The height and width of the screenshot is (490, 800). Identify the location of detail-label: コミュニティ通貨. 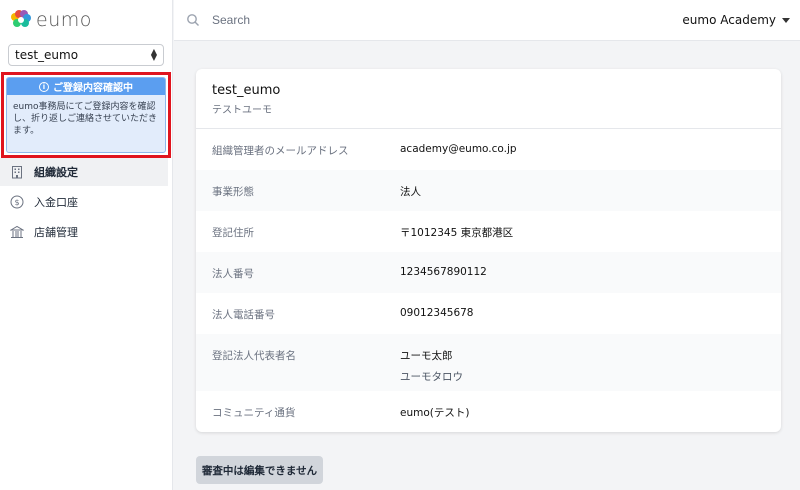
(254, 413).